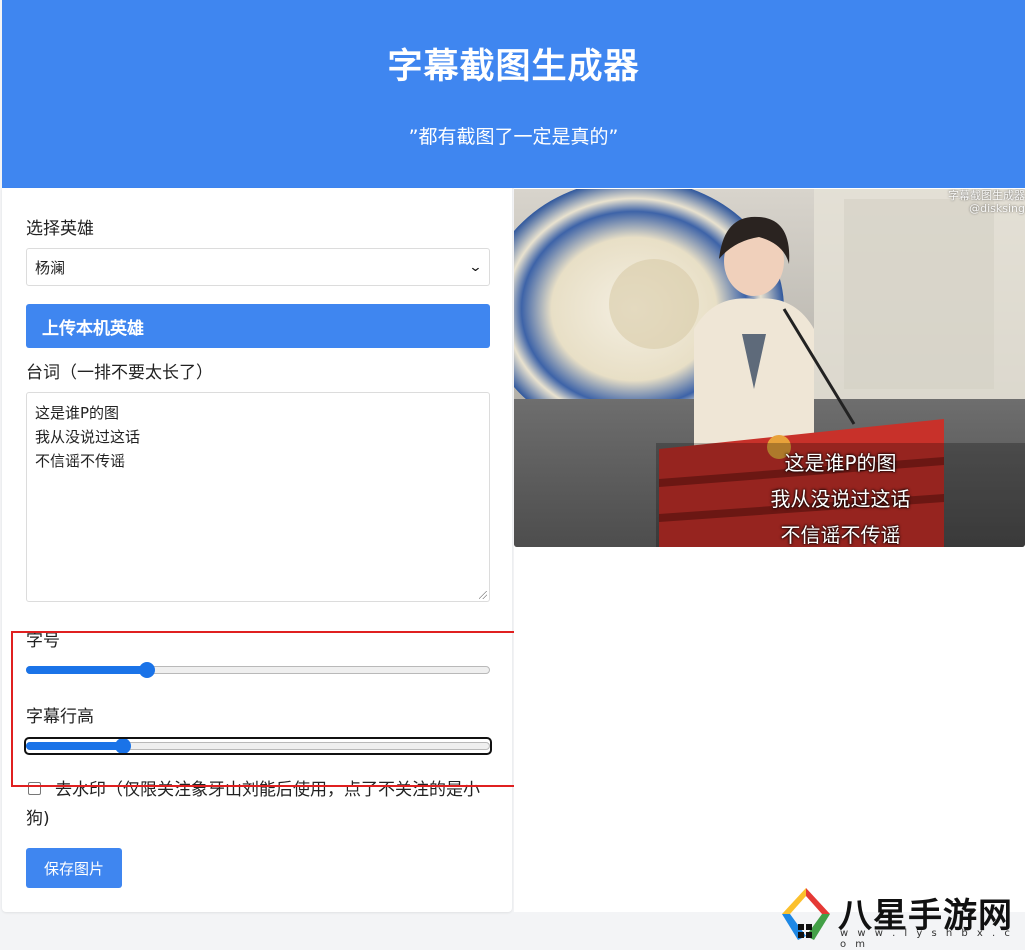 Image resolution: width=1025 pixels, height=950 pixels. I want to click on chevron-down-icon: ⌄, so click(475, 267).